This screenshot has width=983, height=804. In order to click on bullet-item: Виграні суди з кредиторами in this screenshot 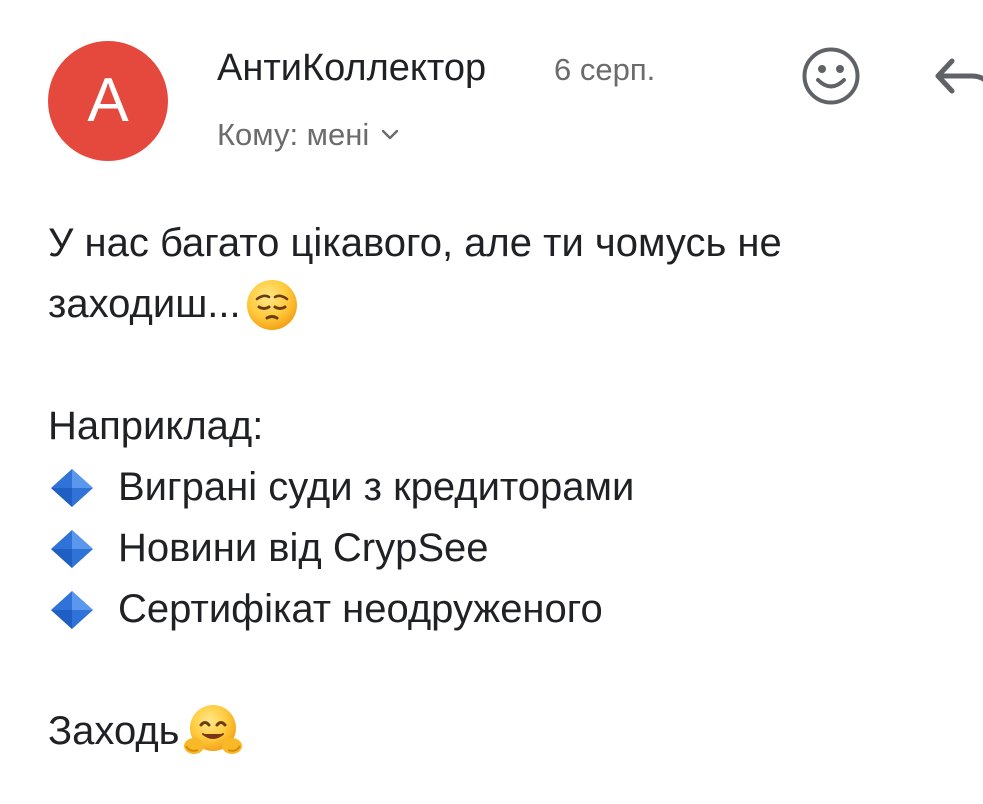, I will do `click(513, 487)`.